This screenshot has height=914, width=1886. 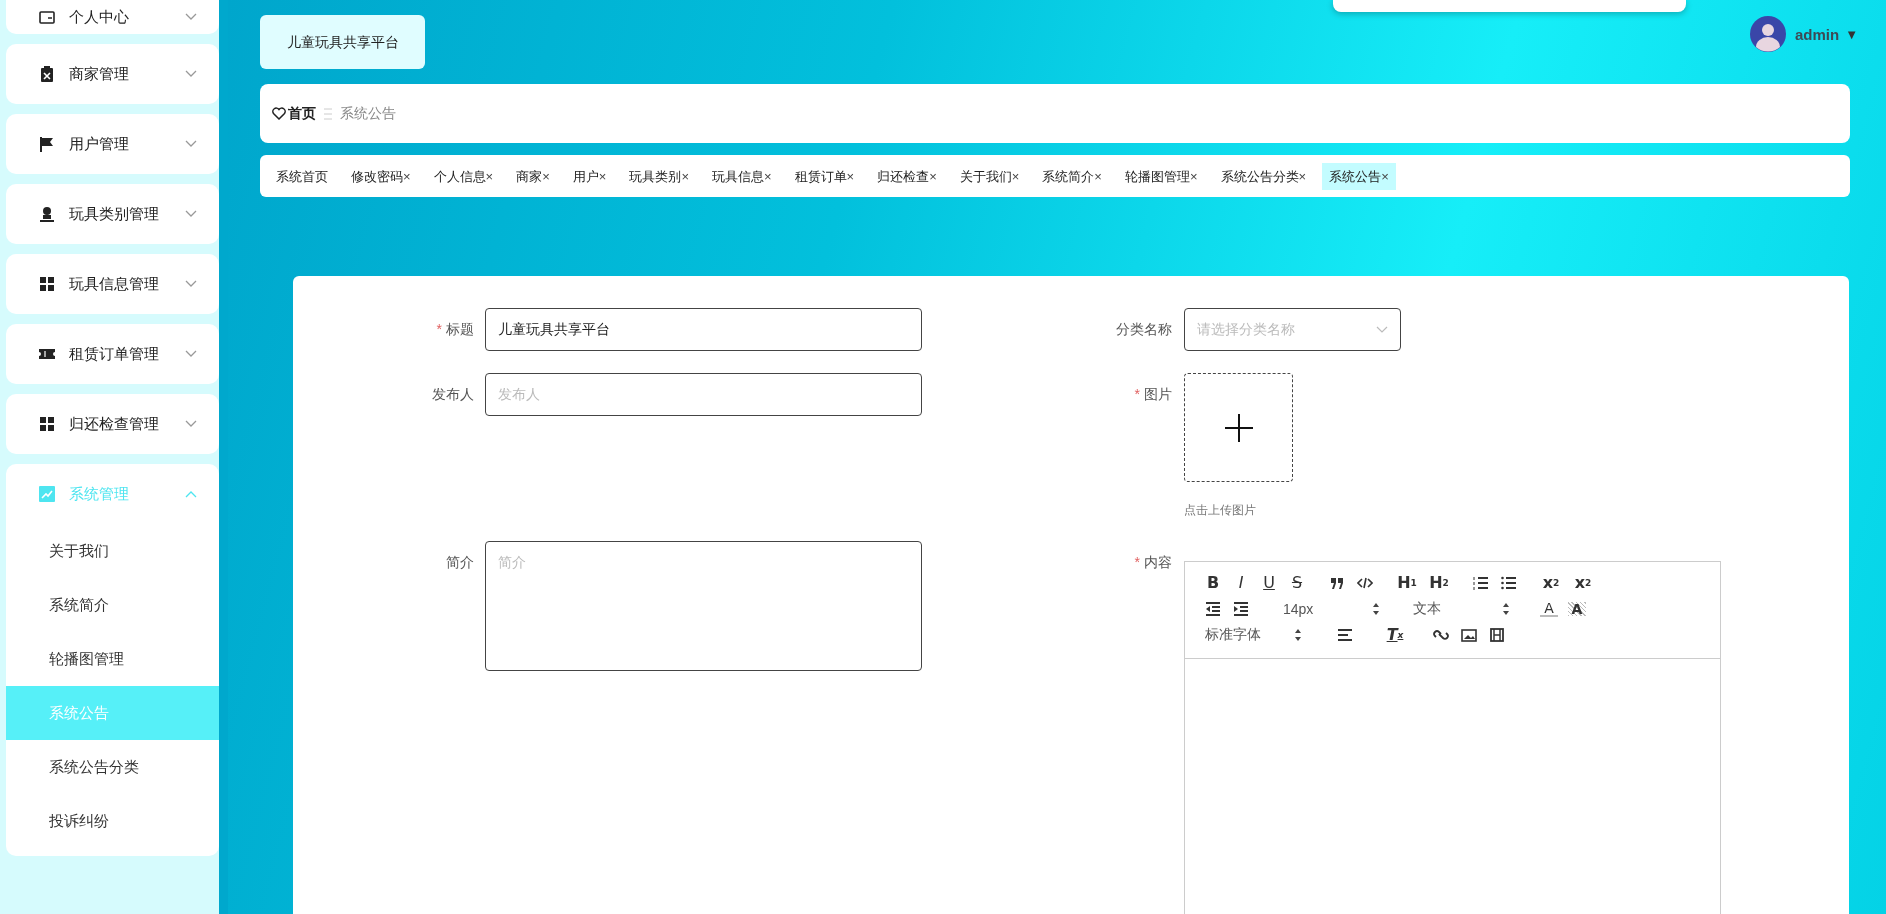 I want to click on field-label: 简介, so click(x=460, y=562).